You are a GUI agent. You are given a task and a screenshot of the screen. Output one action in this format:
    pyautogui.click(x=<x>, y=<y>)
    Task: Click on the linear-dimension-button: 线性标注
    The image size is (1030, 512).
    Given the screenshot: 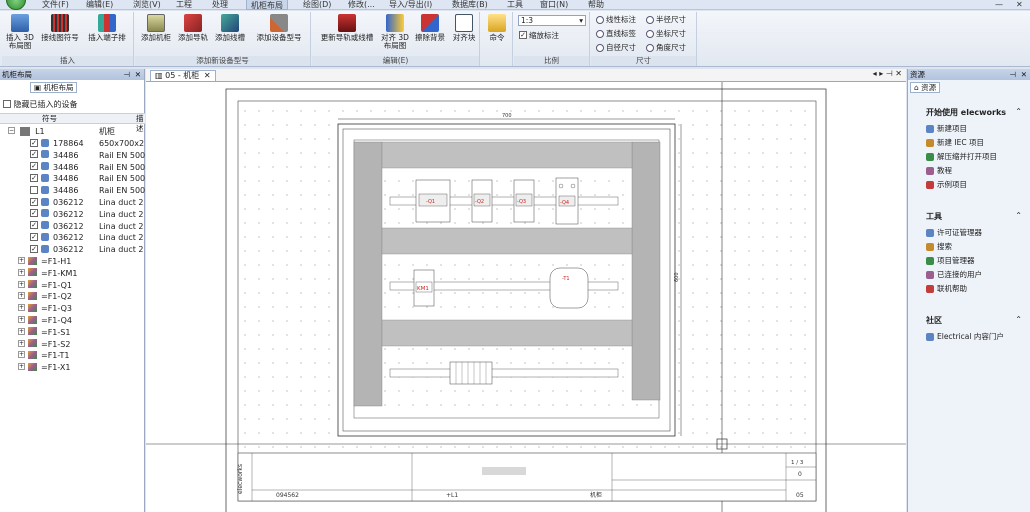 What is the action you would take?
    pyautogui.click(x=616, y=19)
    